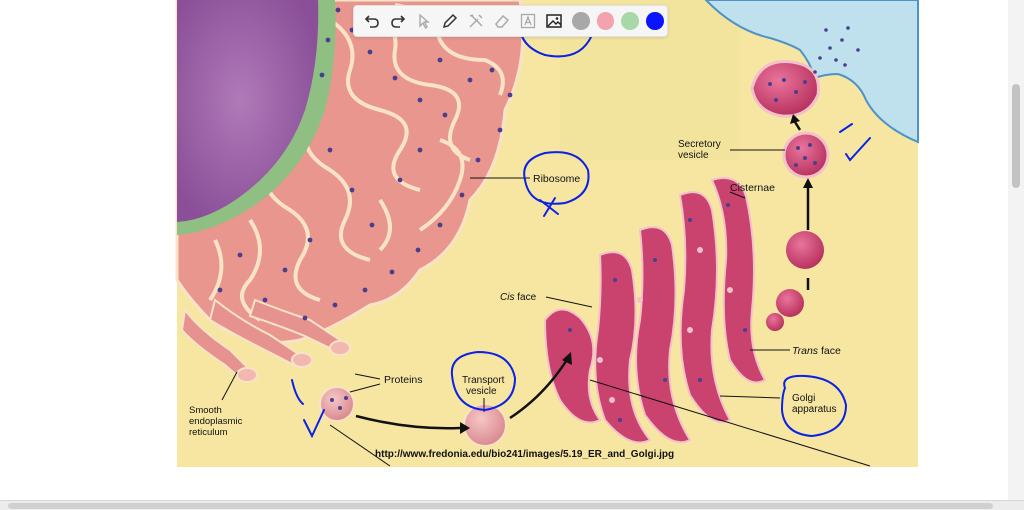 Image resolution: width=1024 pixels, height=510 pixels. What do you see at coordinates (483, 380) in the screenshot?
I see `label-transport-vesicle-line1: Transport` at bounding box center [483, 380].